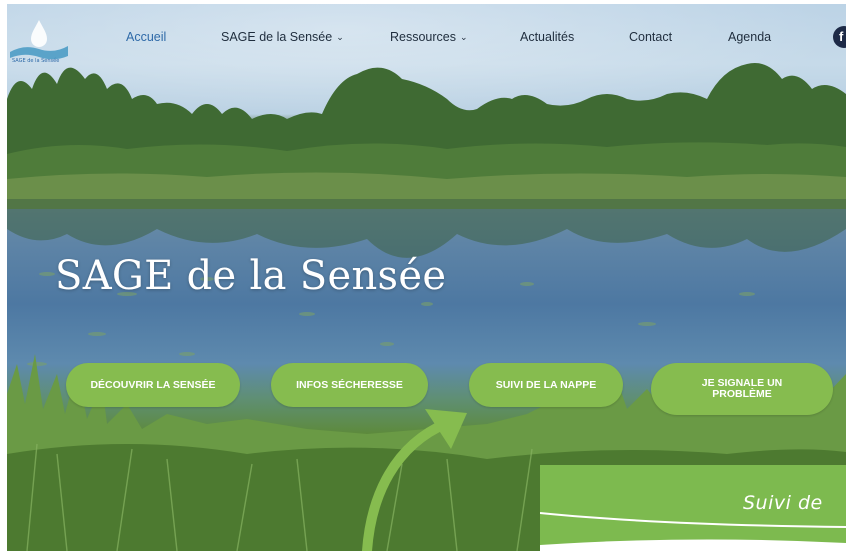 This screenshot has height=551, width=846. I want to click on nav-agenda: Agenda, so click(749, 37).